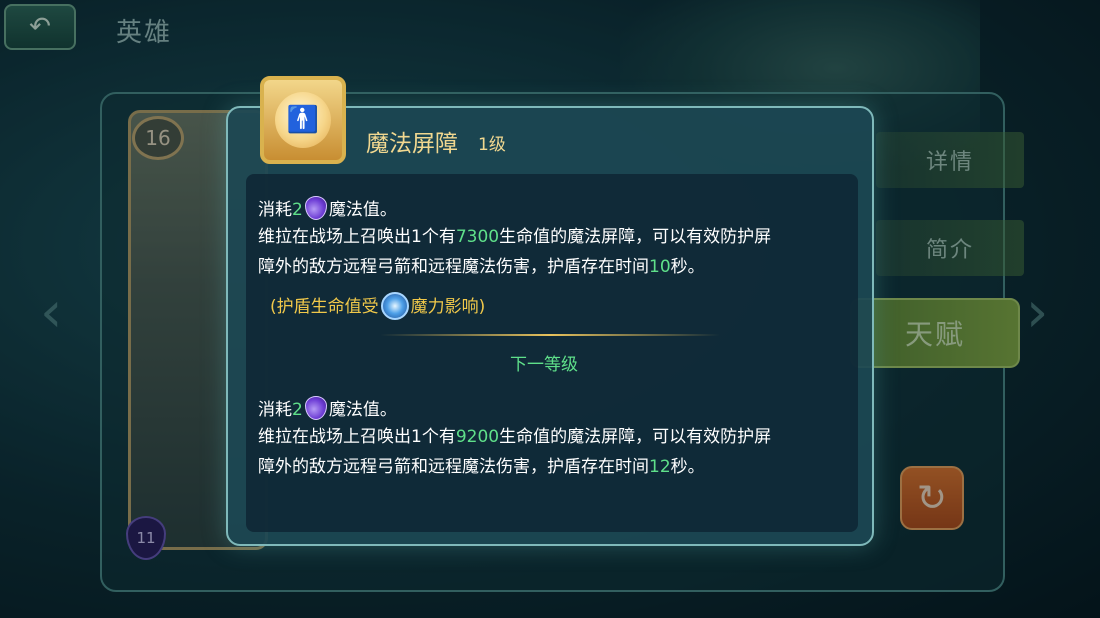  Describe the element at coordinates (477, 437) in the screenshot. I see `next-barrier-hp: 9200` at that location.